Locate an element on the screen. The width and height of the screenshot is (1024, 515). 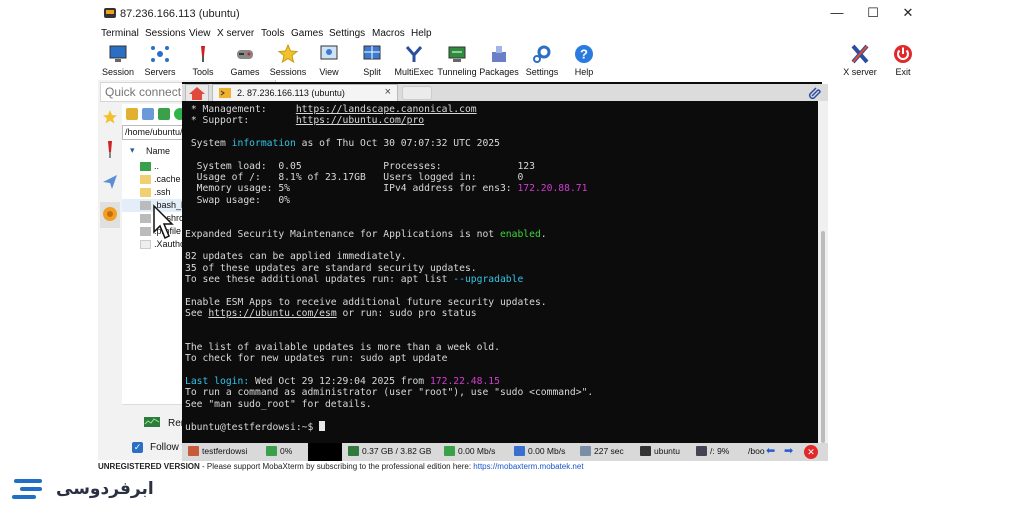
sessions-tab is located at coordinates (110, 119).